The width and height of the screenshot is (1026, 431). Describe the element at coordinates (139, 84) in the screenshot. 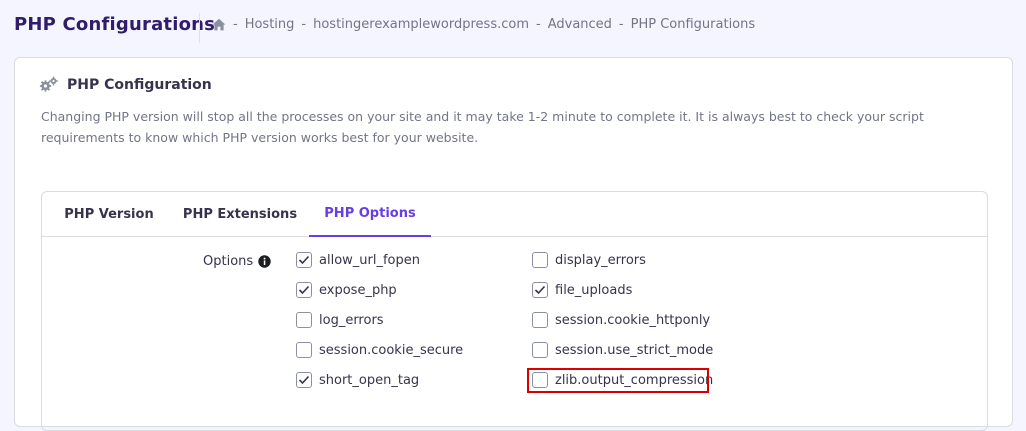

I see `card-title: PHP Configuration` at that location.